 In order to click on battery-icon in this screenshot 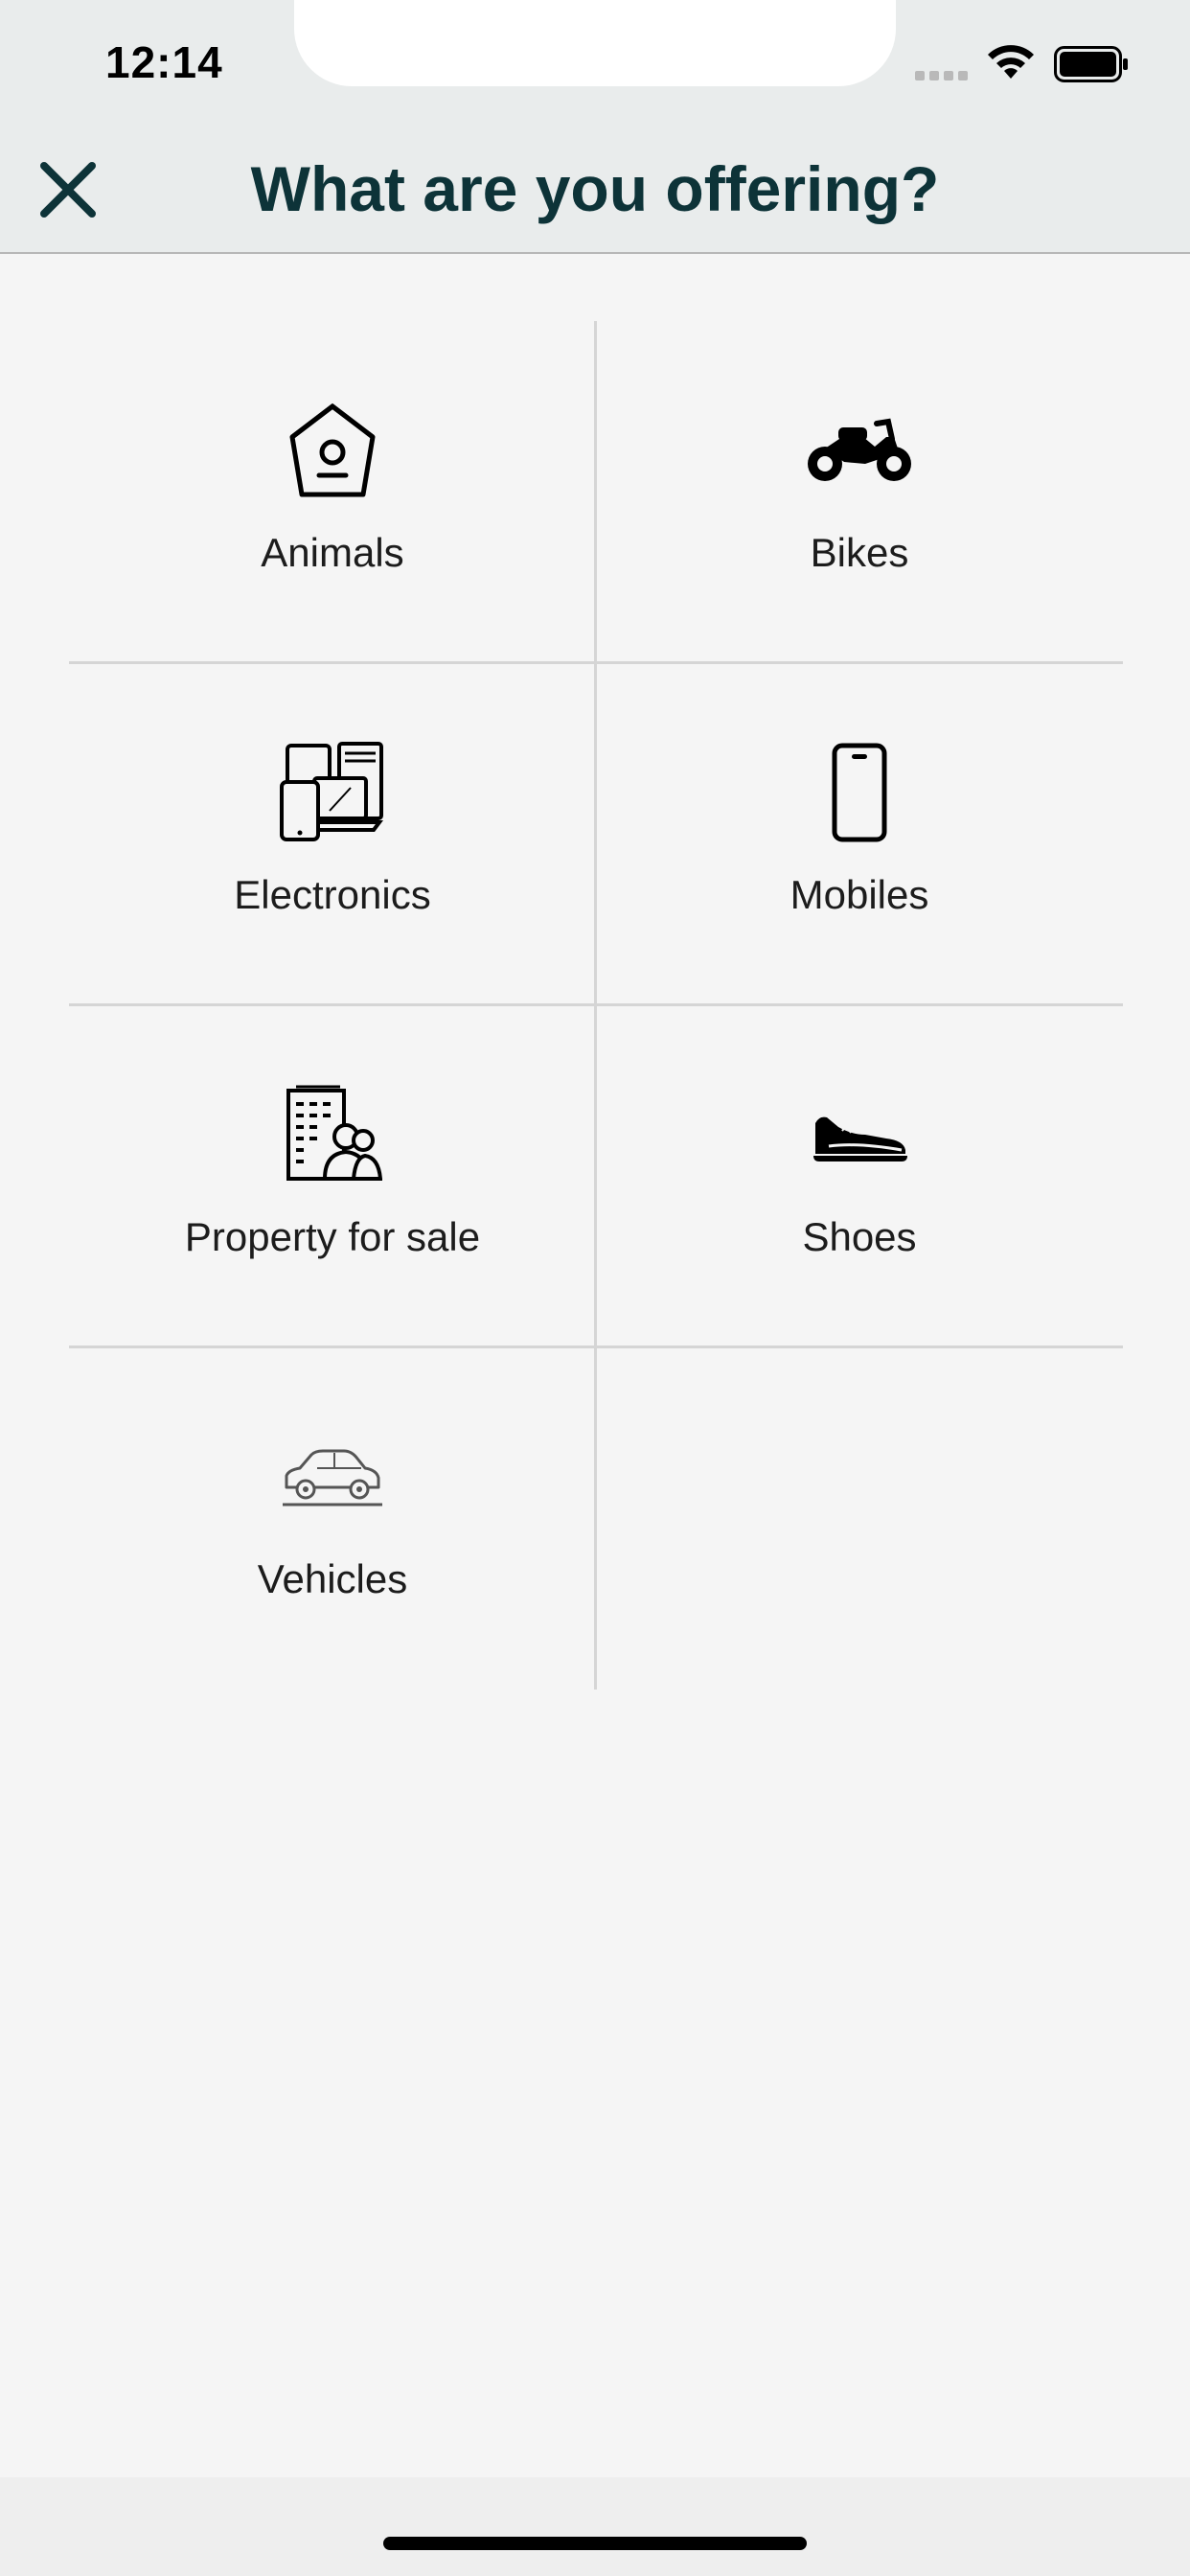, I will do `click(1092, 66)`.